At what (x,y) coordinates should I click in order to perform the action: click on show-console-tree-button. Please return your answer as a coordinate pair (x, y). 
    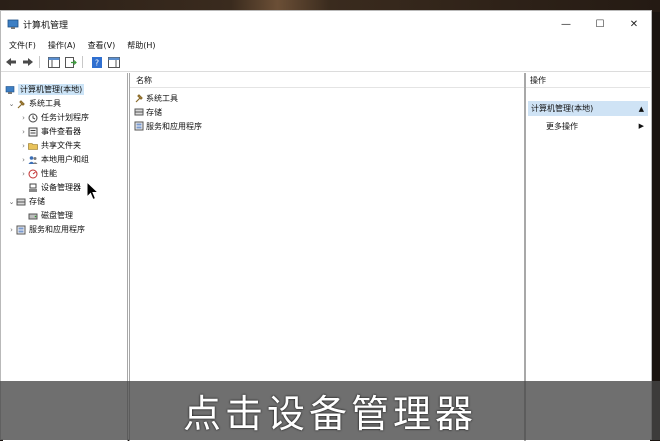
    Looking at the image, I should click on (54, 62).